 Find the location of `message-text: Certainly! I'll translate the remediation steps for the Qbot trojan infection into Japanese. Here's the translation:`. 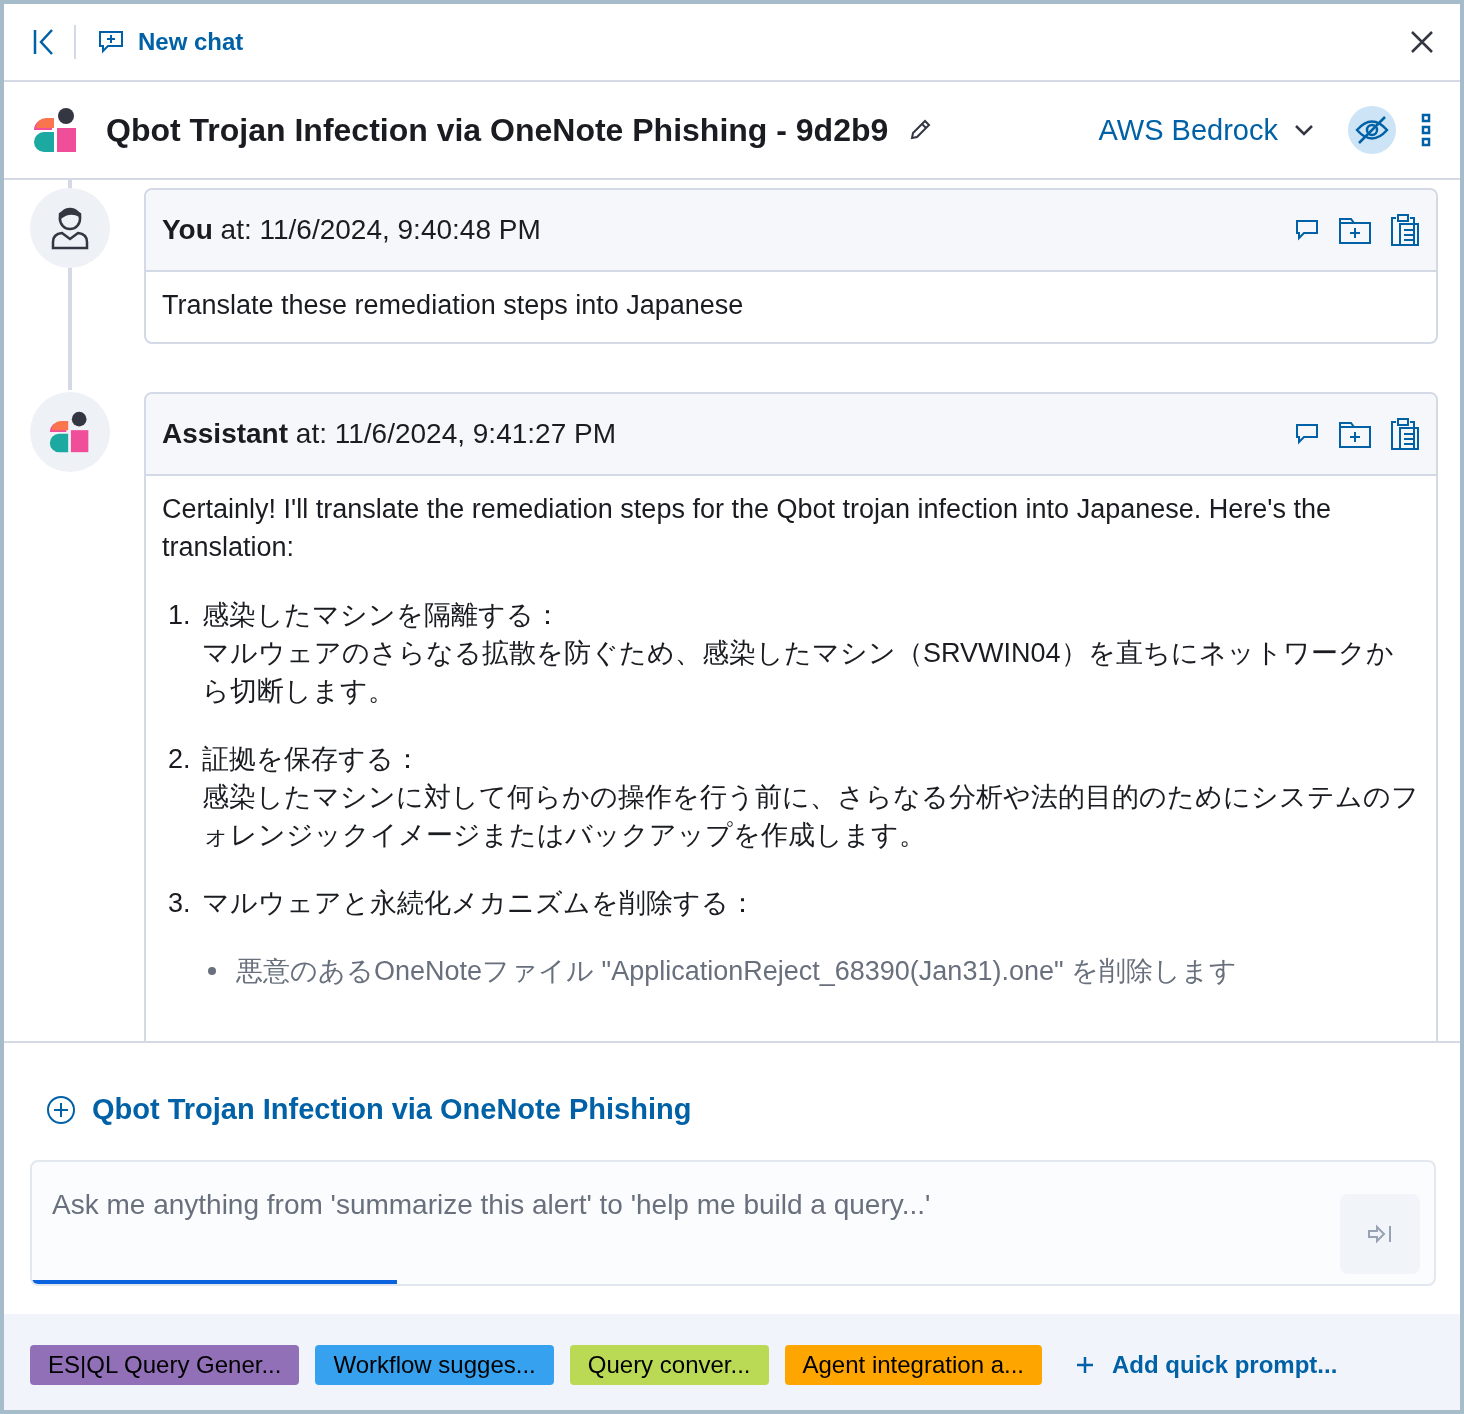

message-text: Certainly! I'll translate the remediation steps for the Qbot trojan infection into Japanese. Here's the translation: is located at coordinates (747, 528).